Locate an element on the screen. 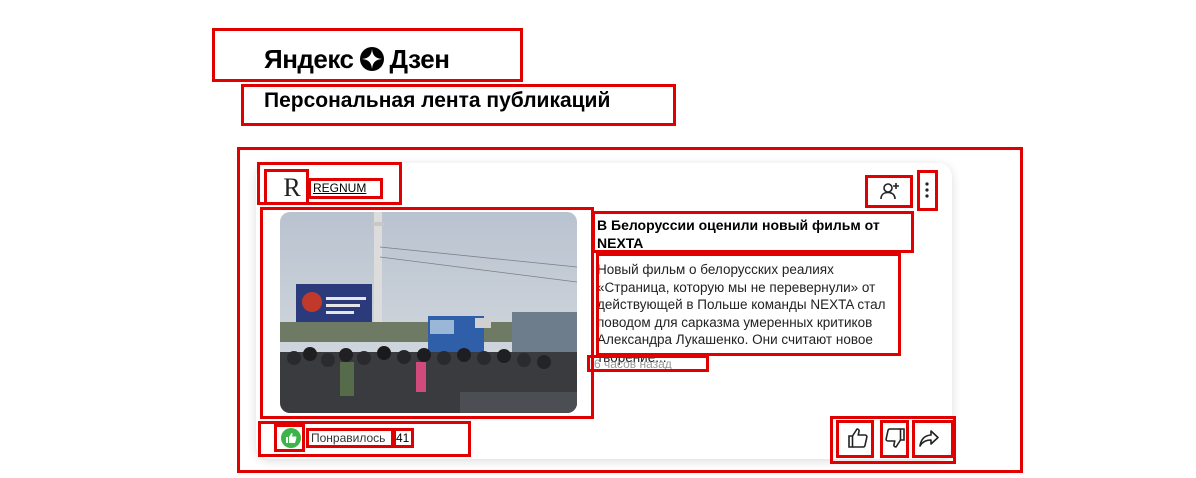 The width and height of the screenshot is (1196, 478). likes-label: Понравилось is located at coordinates (348, 438).